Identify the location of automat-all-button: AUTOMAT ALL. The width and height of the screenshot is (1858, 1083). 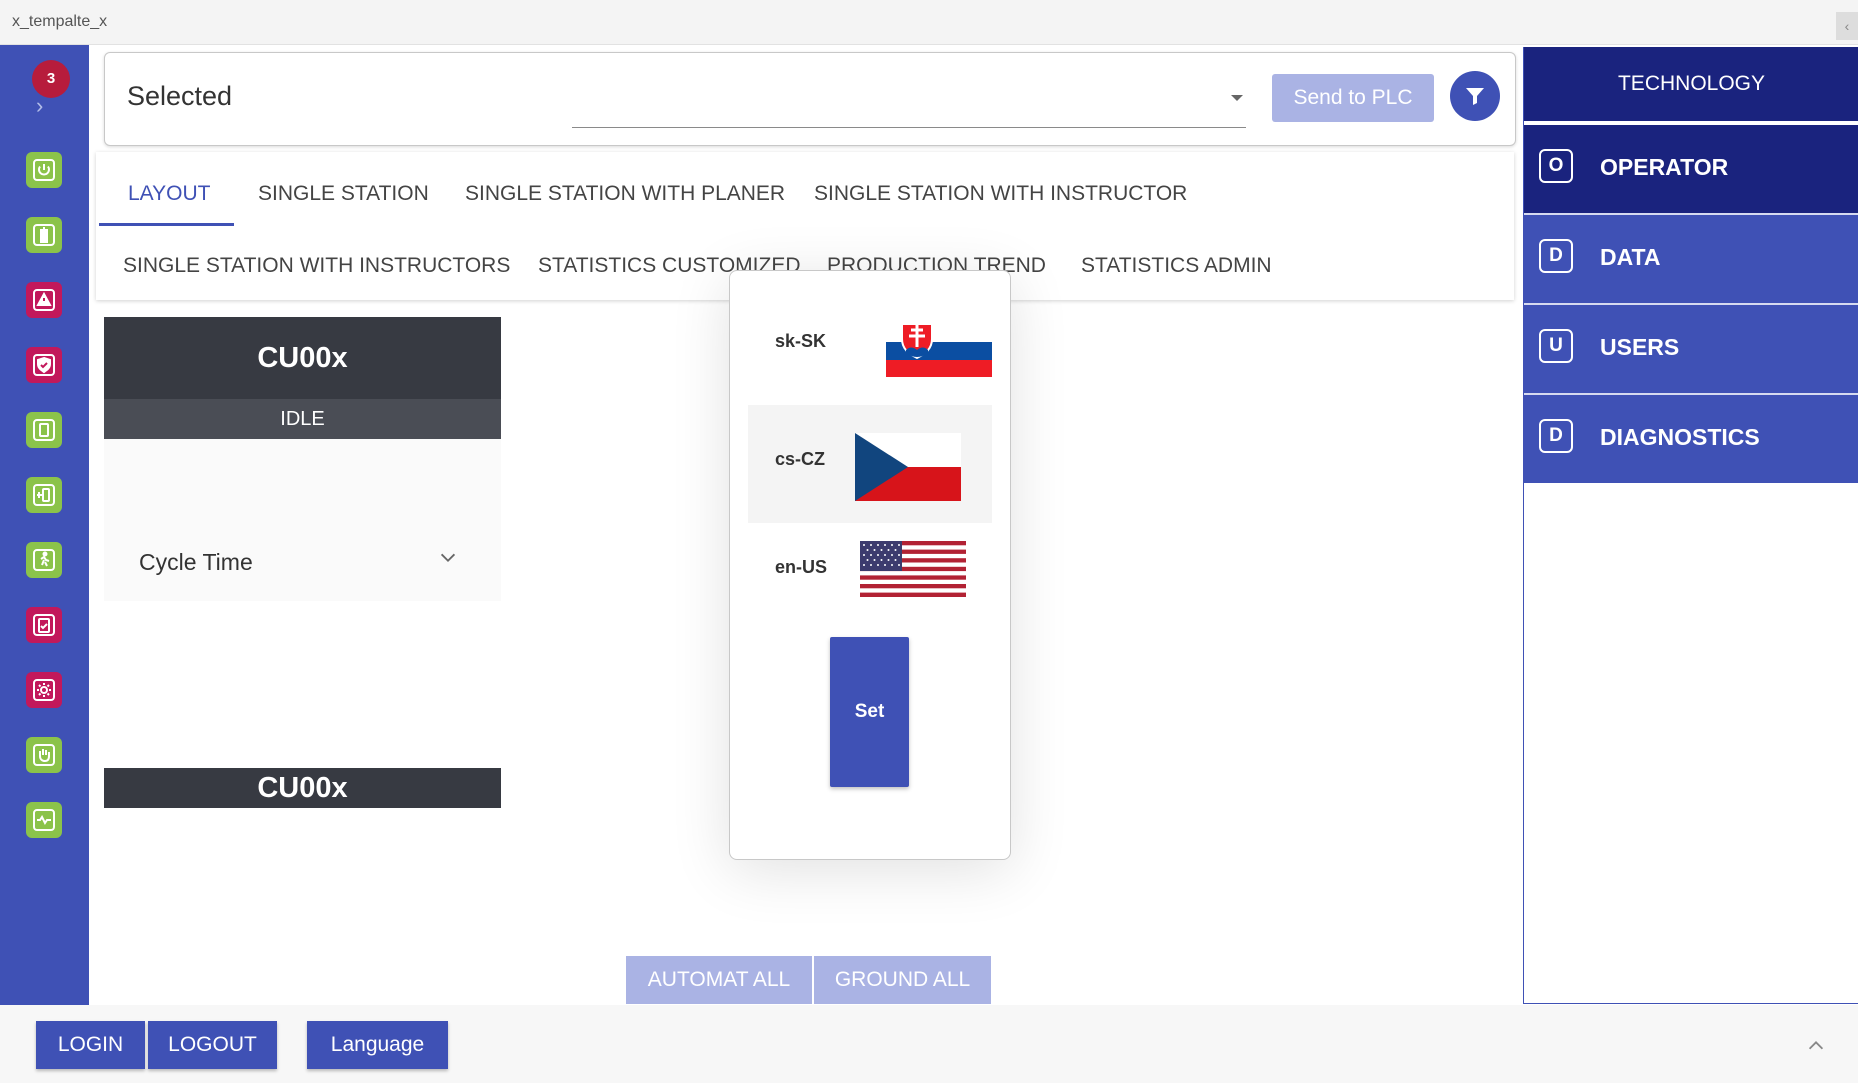
(719, 980).